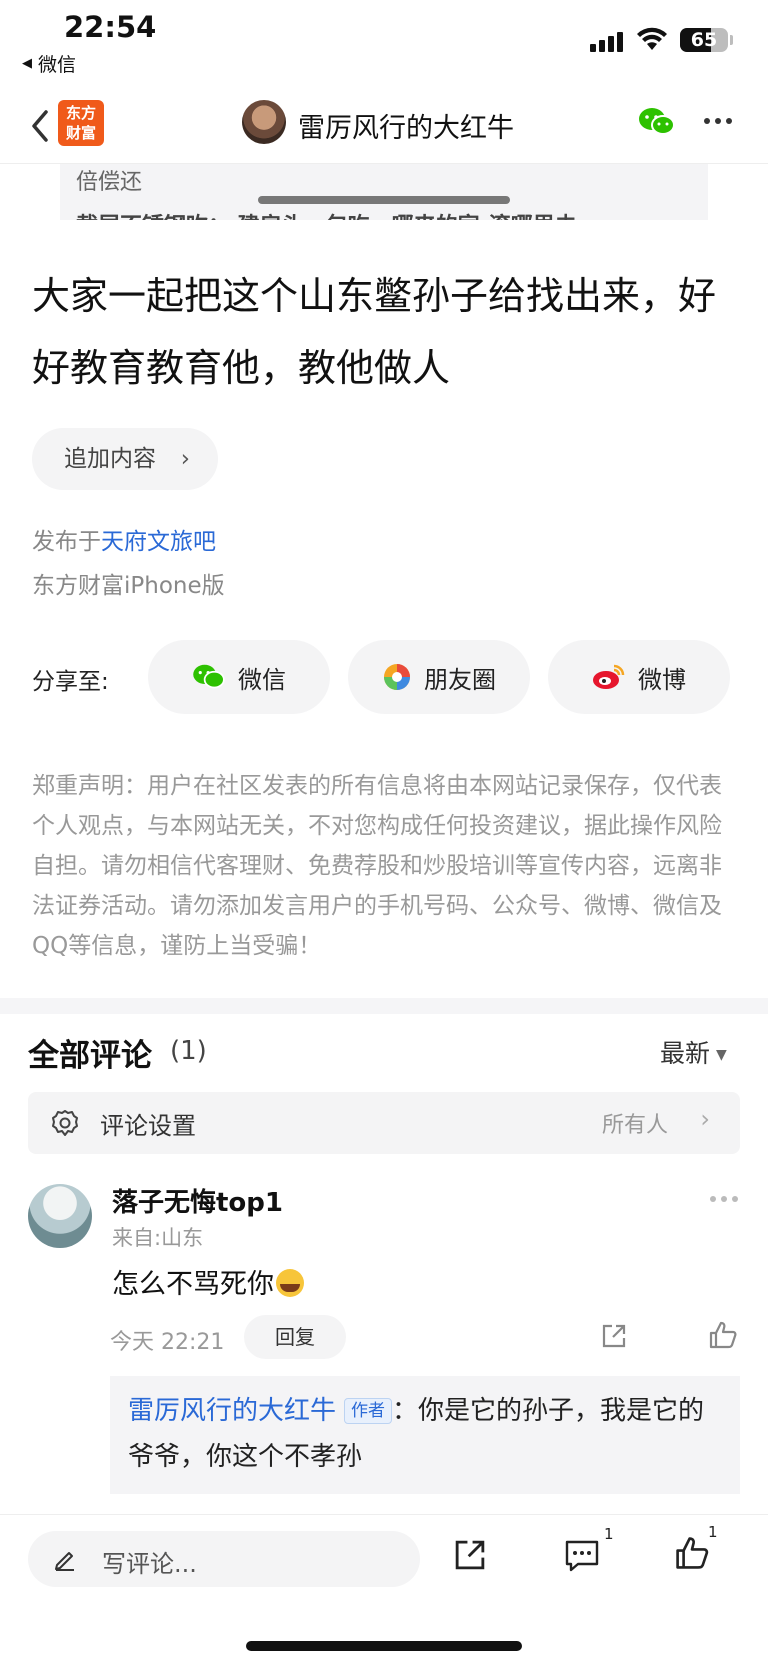 This screenshot has width=768, height=1663. What do you see at coordinates (167, 1342) in the screenshot?
I see `comment-time: 今天 22:21` at bounding box center [167, 1342].